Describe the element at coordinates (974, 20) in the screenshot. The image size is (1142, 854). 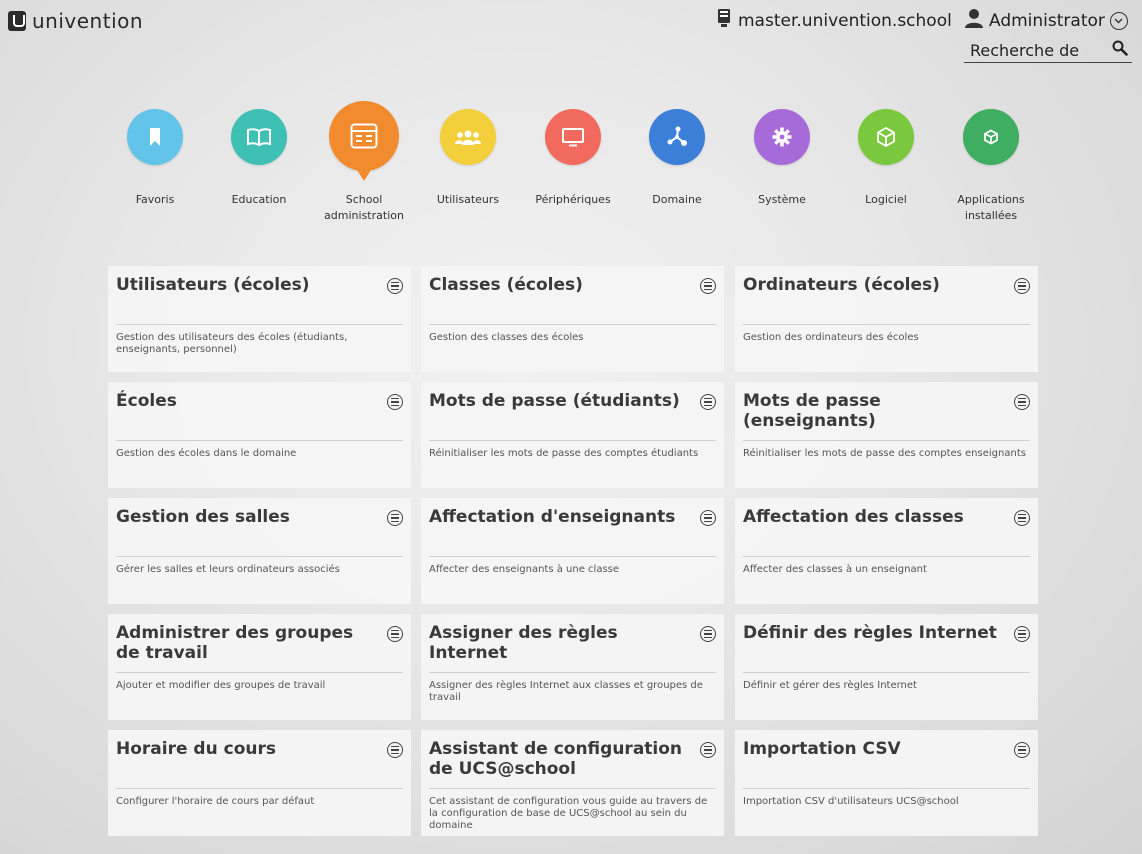
I see `user-icon` at that location.